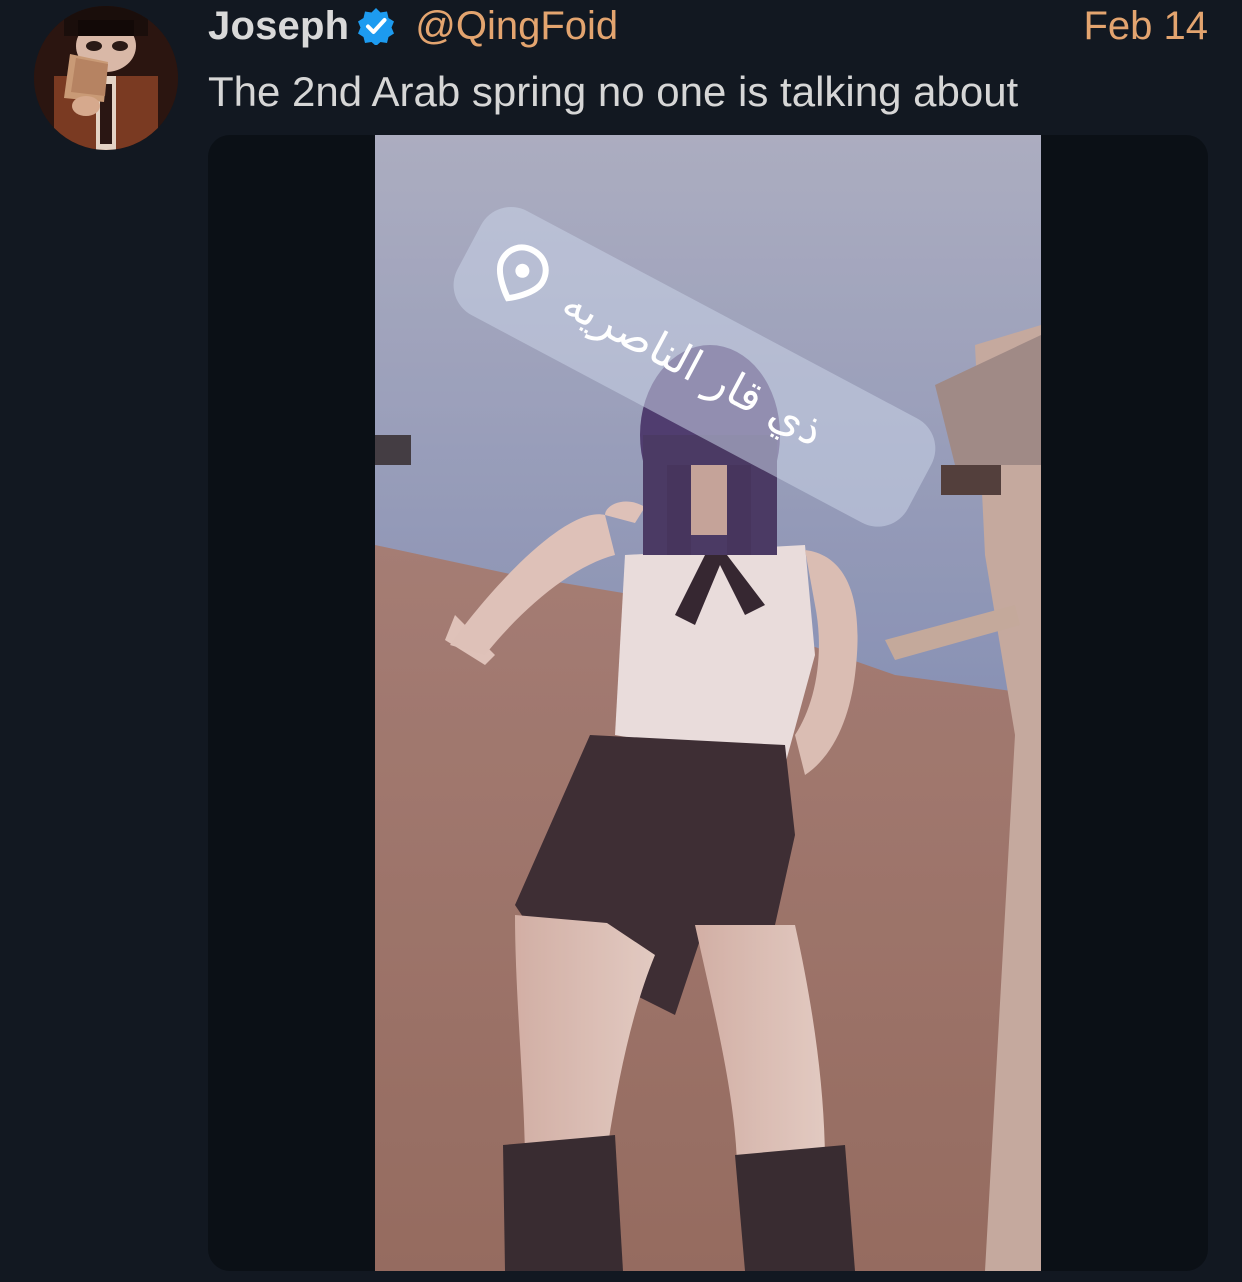 The width and height of the screenshot is (1242, 1282). Describe the element at coordinates (106, 78) in the screenshot. I see `avatar` at that location.